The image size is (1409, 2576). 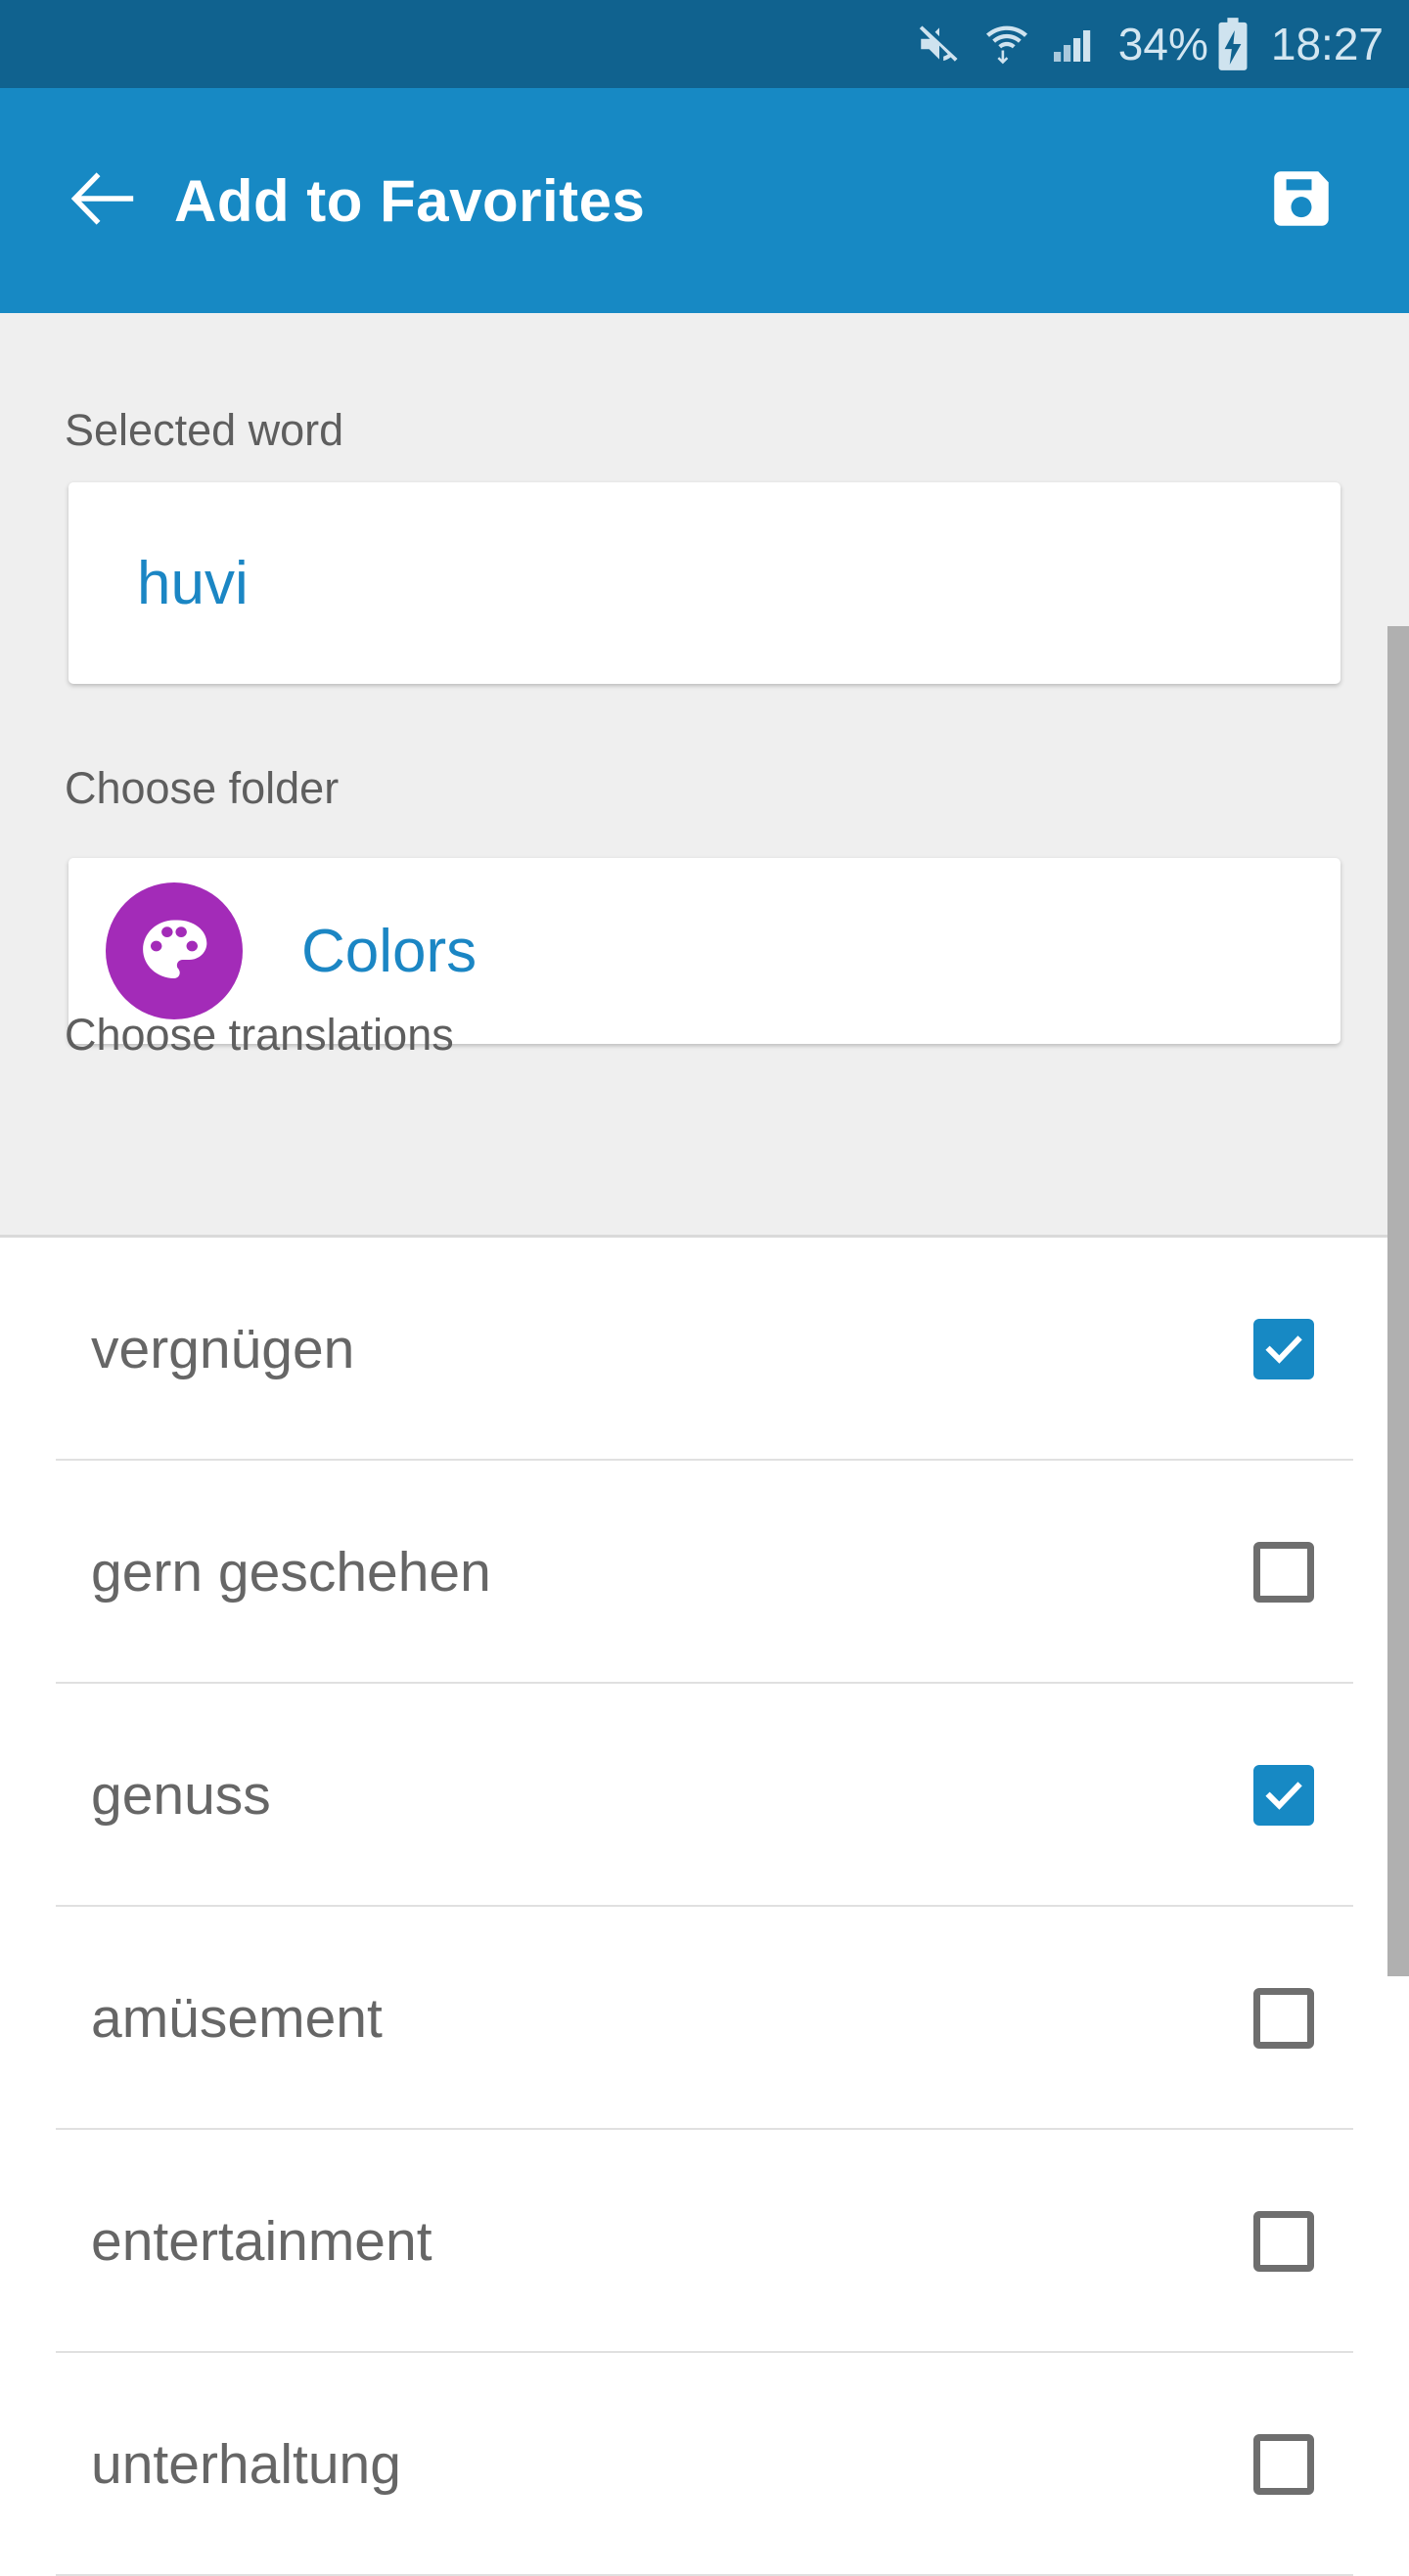 What do you see at coordinates (1006, 44) in the screenshot?
I see `wifi-transfer-icon` at bounding box center [1006, 44].